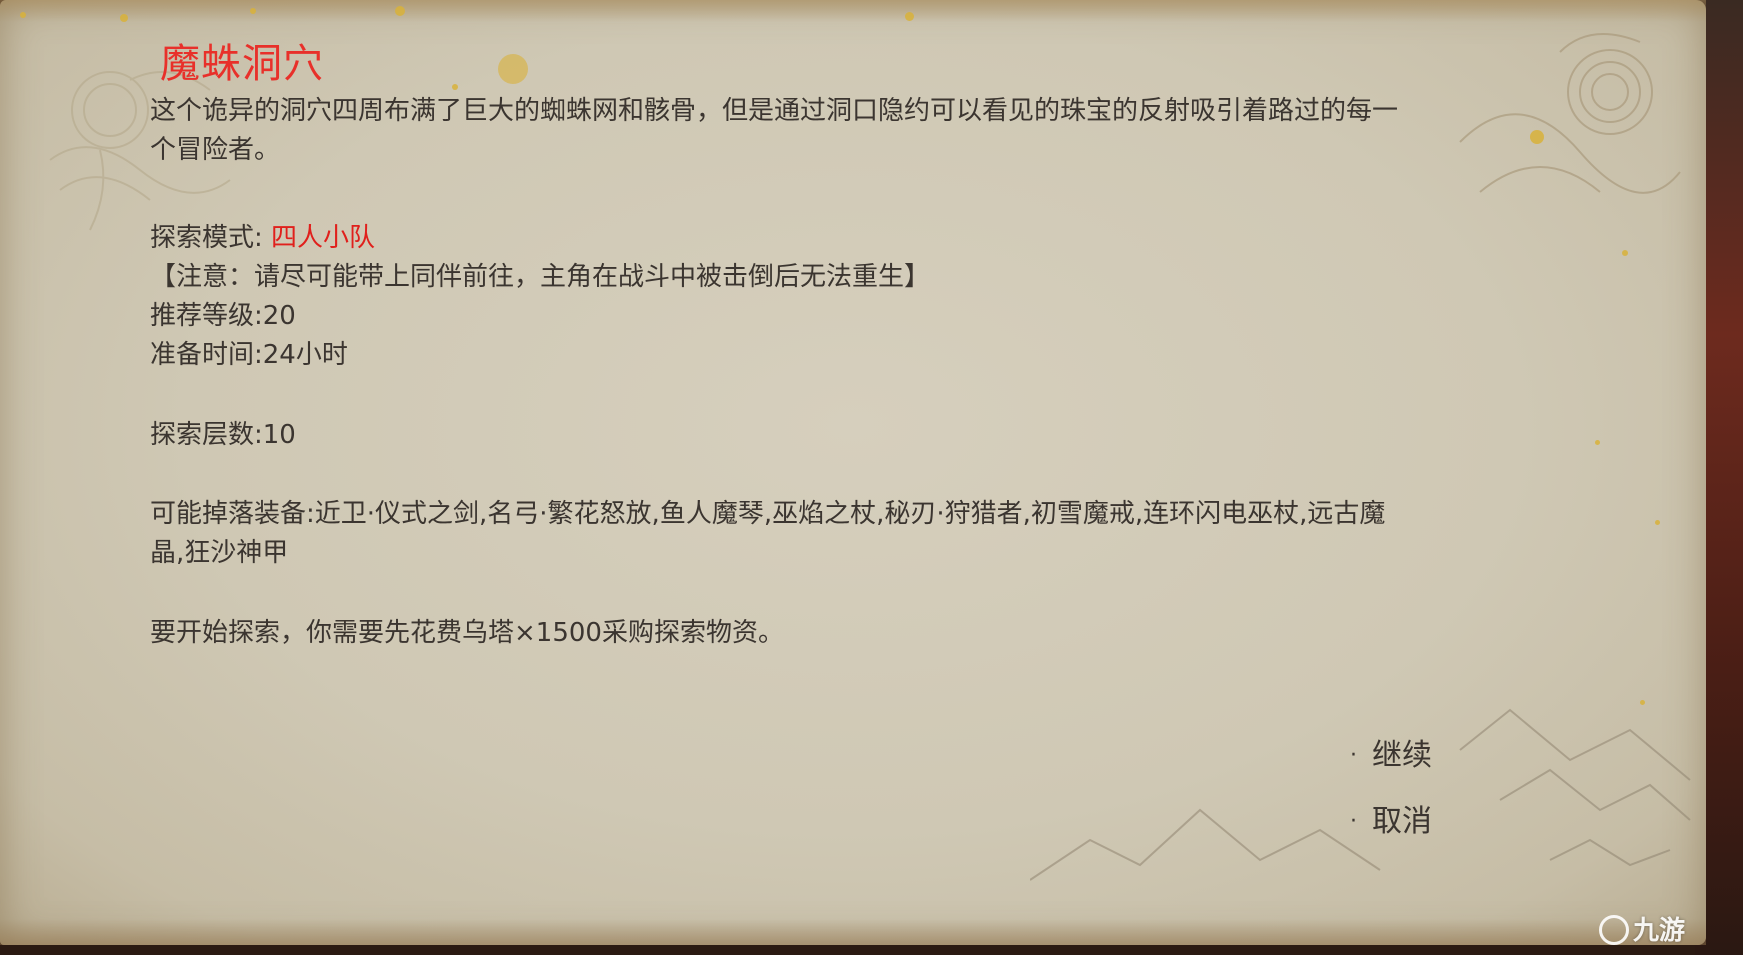 The image size is (1743, 955). Describe the element at coordinates (1402, 821) in the screenshot. I see `cancel-label: 取消` at that location.